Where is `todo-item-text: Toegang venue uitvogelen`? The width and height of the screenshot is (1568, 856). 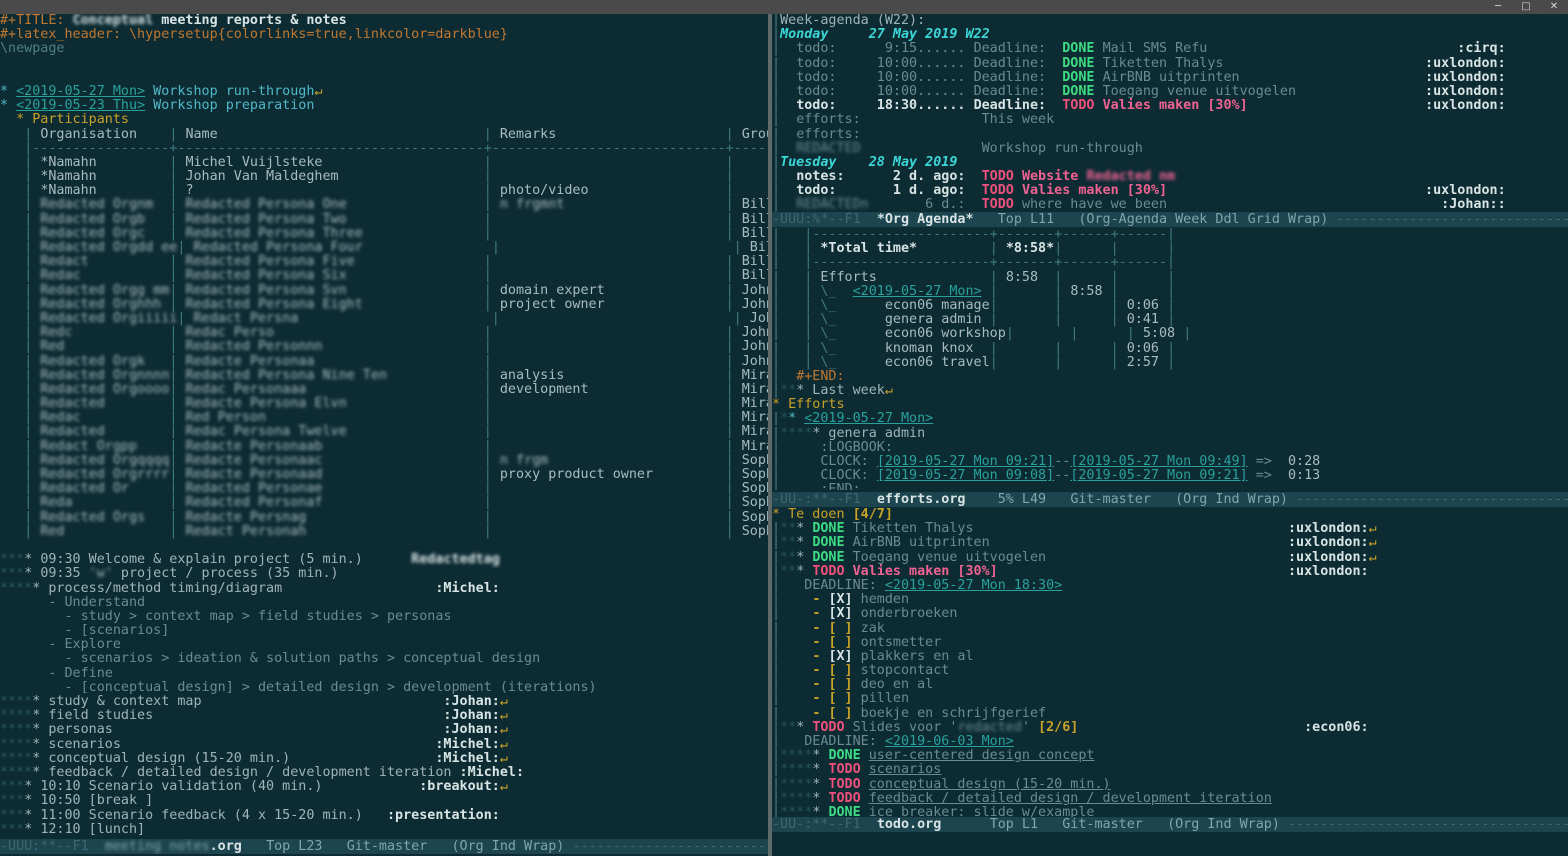
todo-item-text: Toegang venue uitvogelen is located at coordinates (949, 557).